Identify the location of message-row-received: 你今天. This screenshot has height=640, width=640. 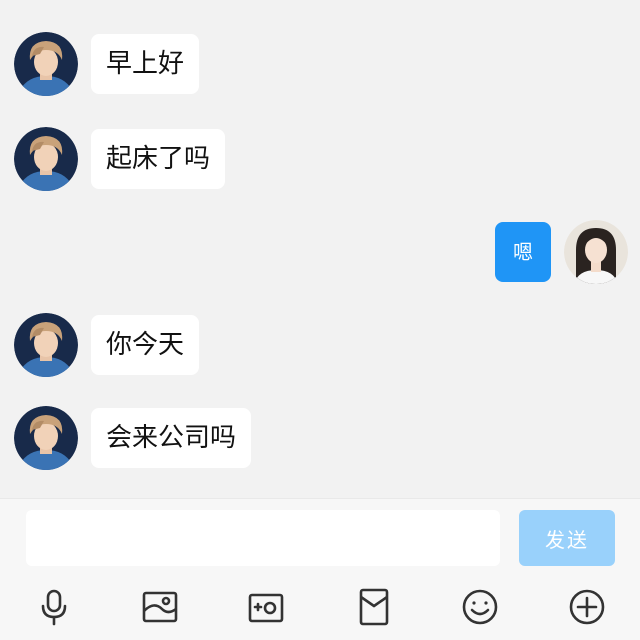
(107, 345).